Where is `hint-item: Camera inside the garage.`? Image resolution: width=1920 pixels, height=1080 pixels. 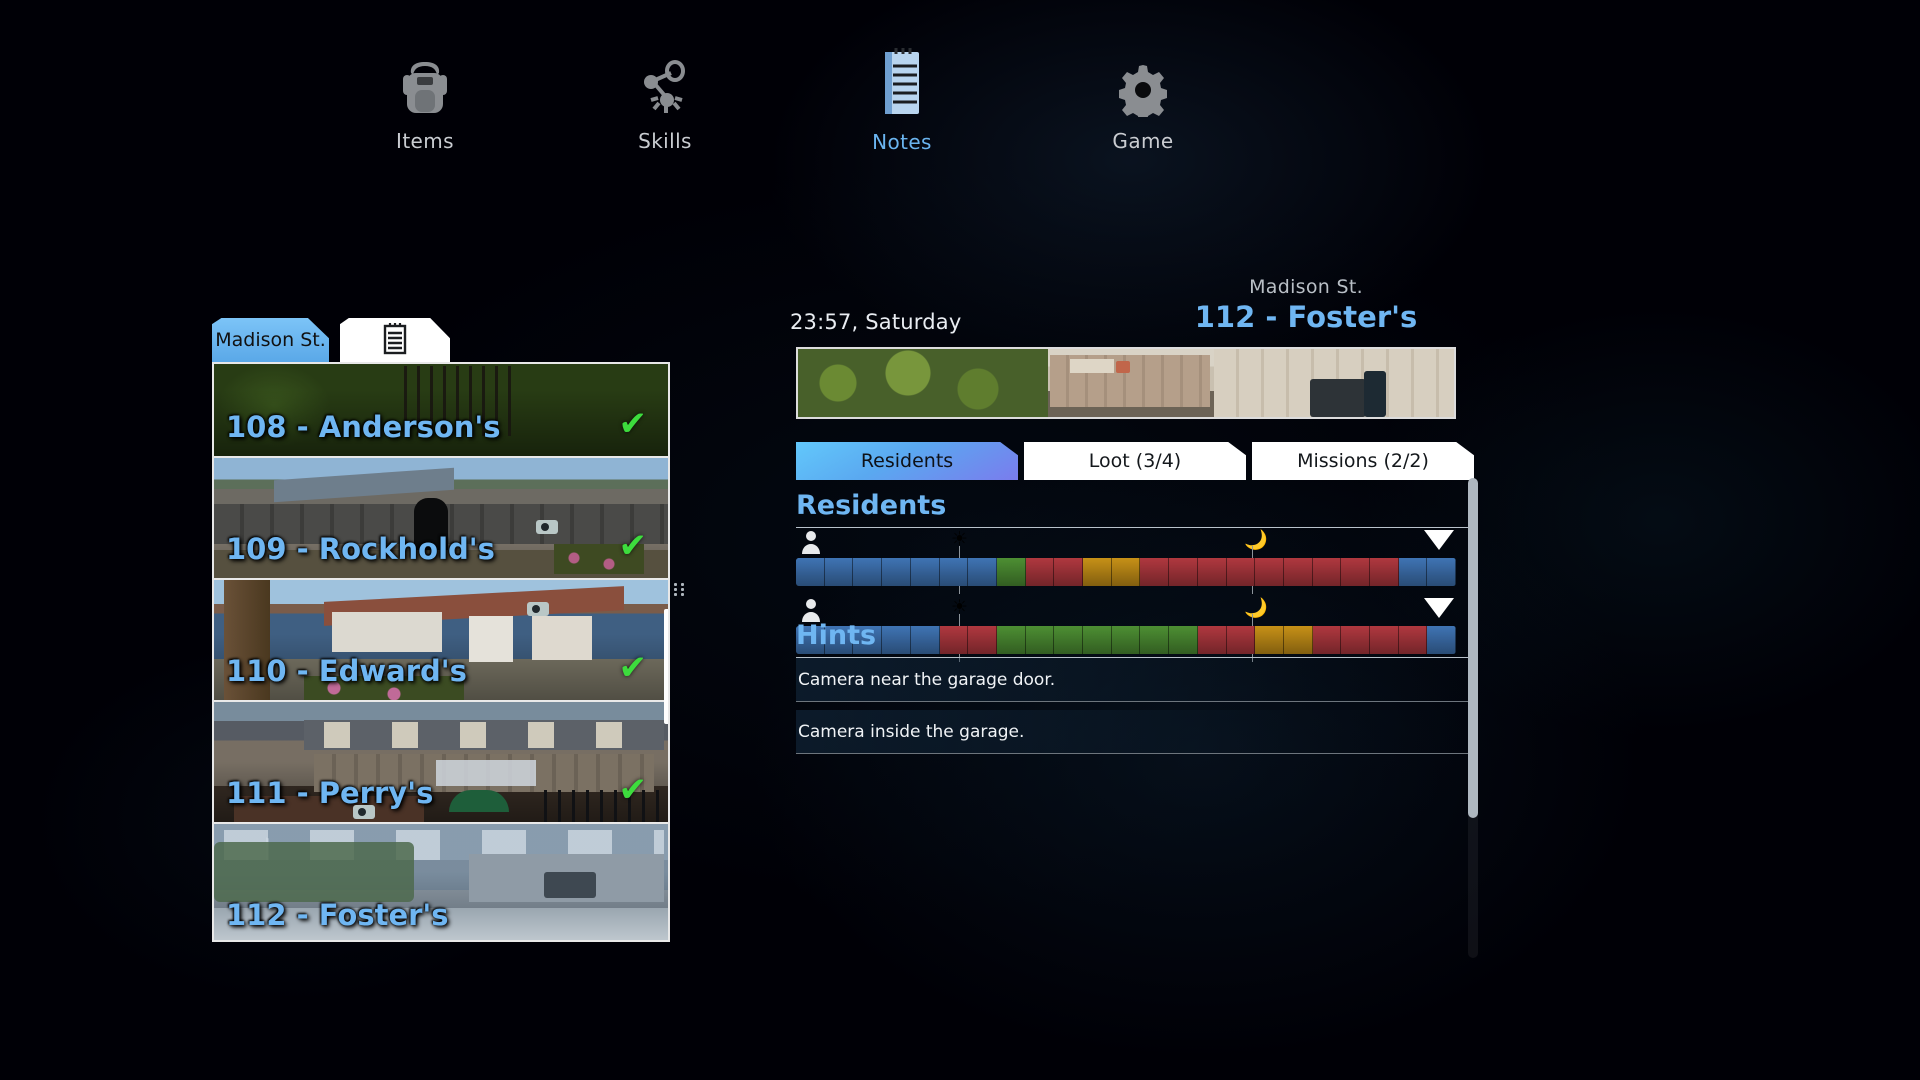 hint-item: Camera inside the garage. is located at coordinates (1135, 732).